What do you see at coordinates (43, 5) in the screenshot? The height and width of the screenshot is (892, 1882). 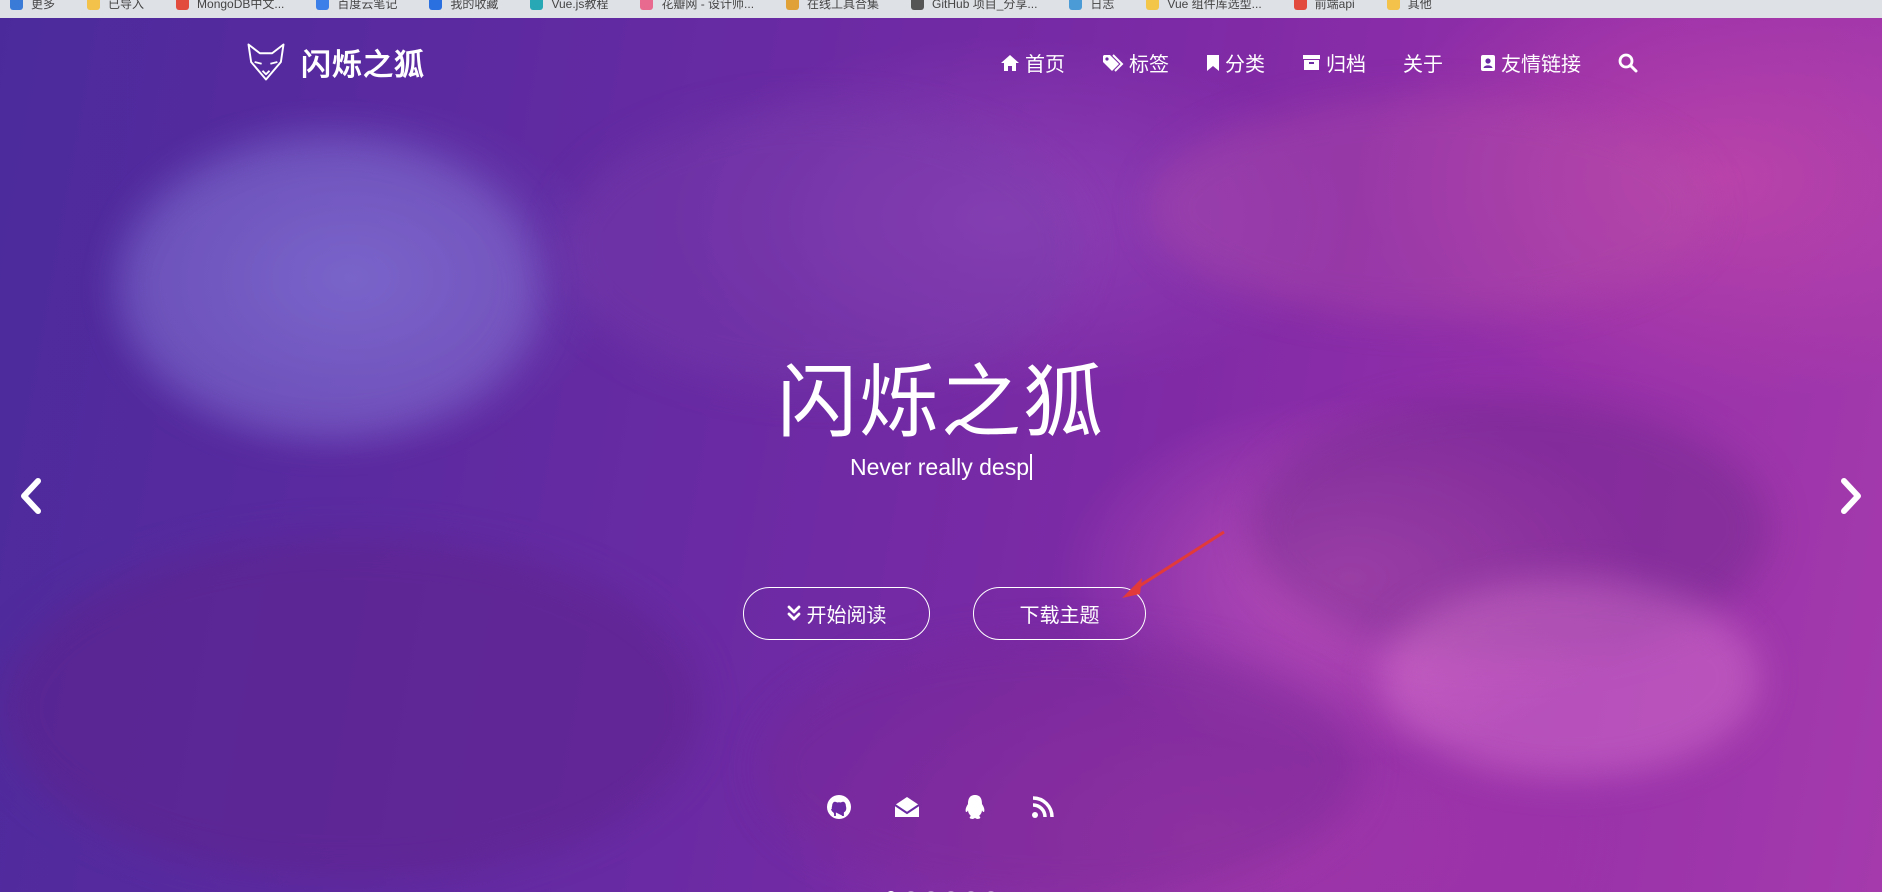 I see `bookmark-label: 更多` at bounding box center [43, 5].